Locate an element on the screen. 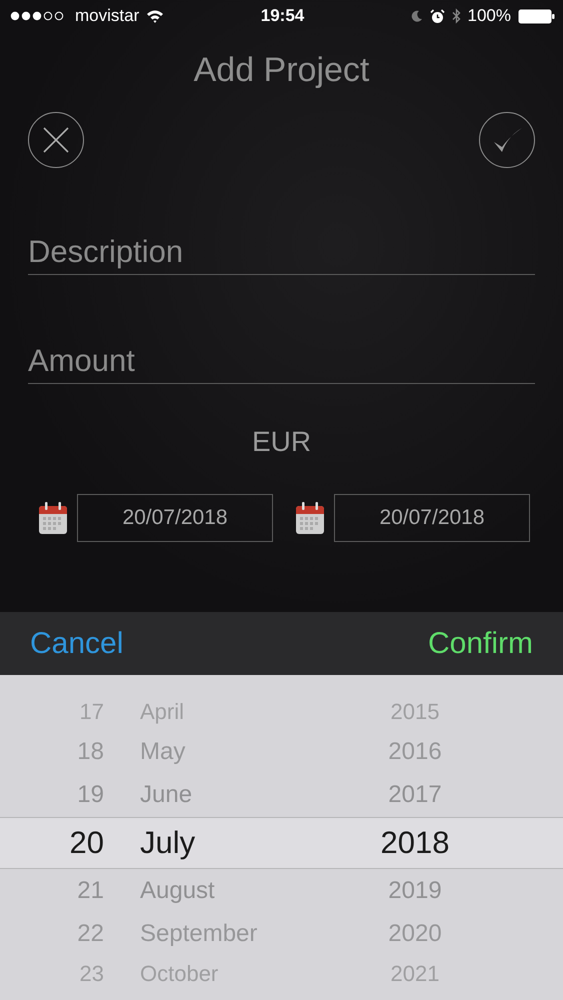 The height and width of the screenshot is (1000, 563). picker-row: 23 October 2021 is located at coordinates (281, 974).